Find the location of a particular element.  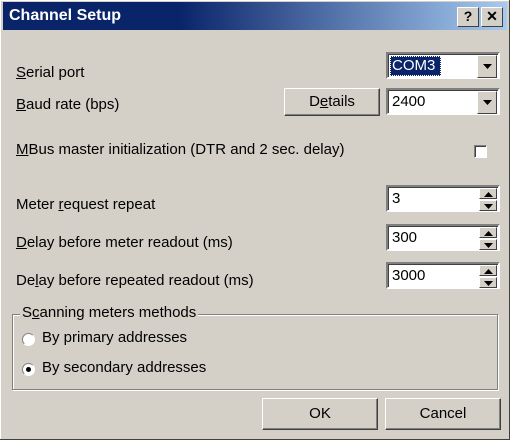

baud-rate-value: 2400 is located at coordinates (409, 101).